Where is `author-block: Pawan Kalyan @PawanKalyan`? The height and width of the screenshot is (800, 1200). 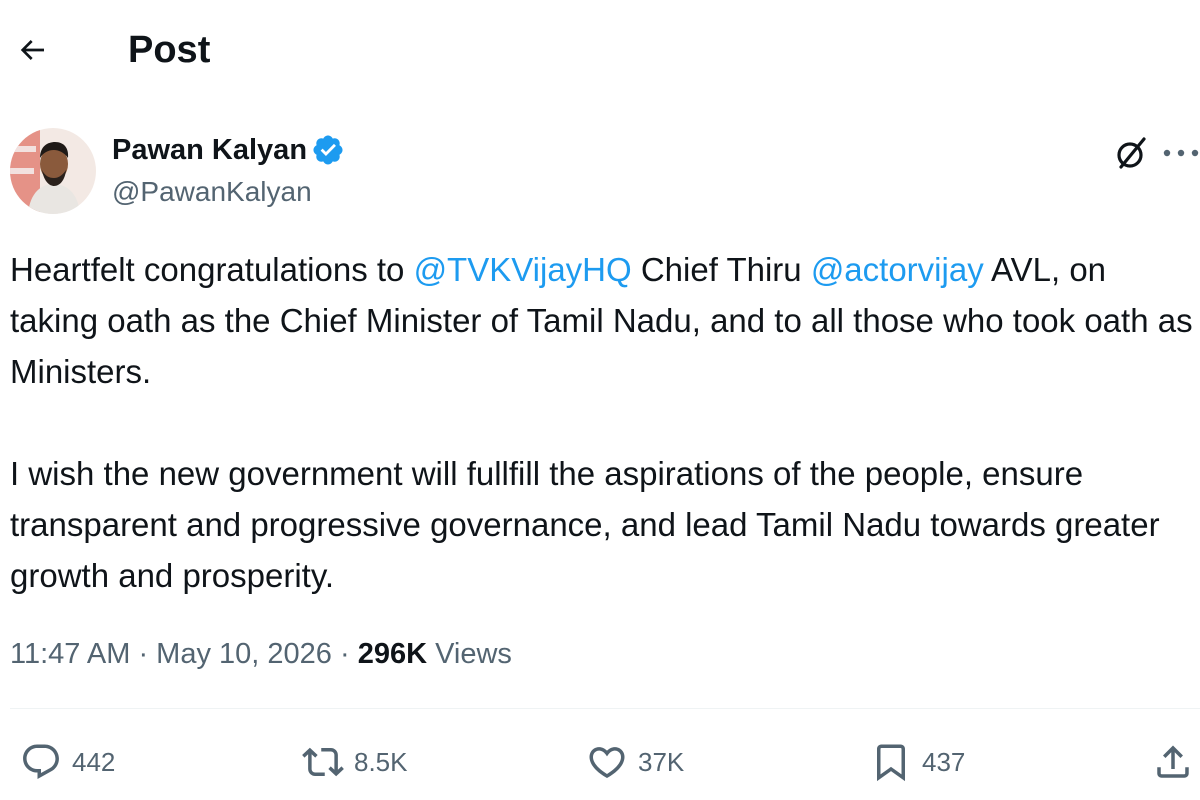
author-block: Pawan Kalyan @PawanKalyan is located at coordinates (228, 171).